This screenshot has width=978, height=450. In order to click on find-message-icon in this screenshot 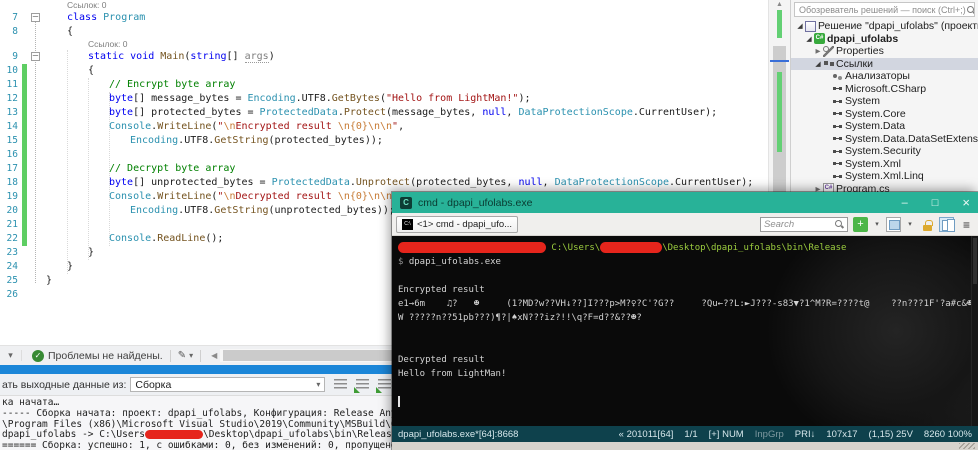, I will do `click(341, 384)`.